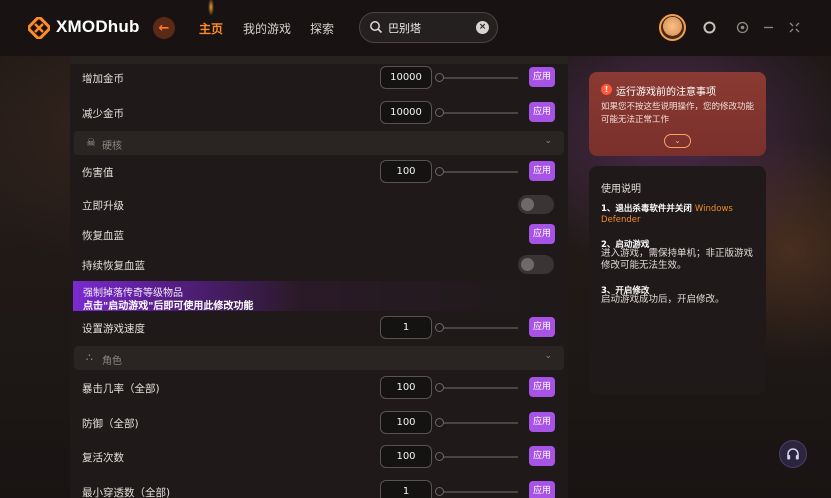 The height and width of the screenshot is (498, 831). I want to click on top-bar: XMODhub ← 主页 我的游戏 探索 ×, so click(415, 28).